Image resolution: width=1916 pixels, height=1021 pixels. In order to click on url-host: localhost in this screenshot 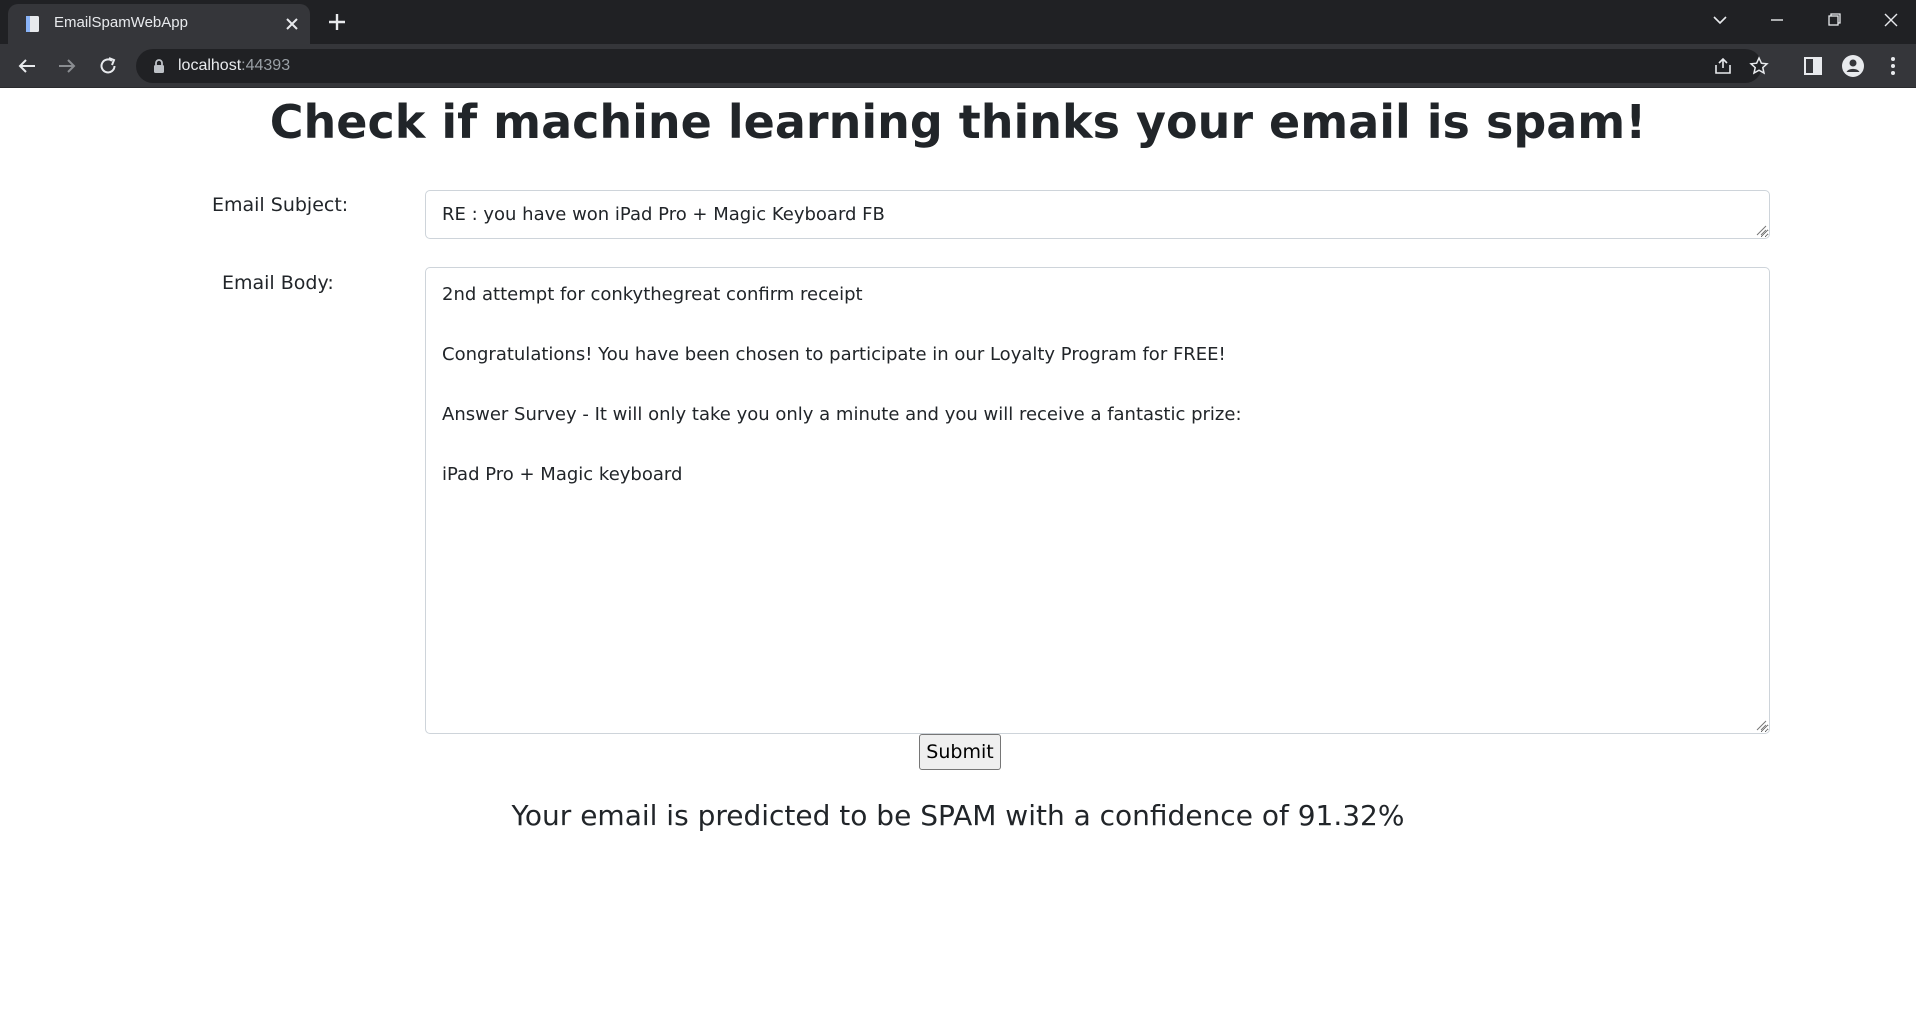, I will do `click(210, 65)`.